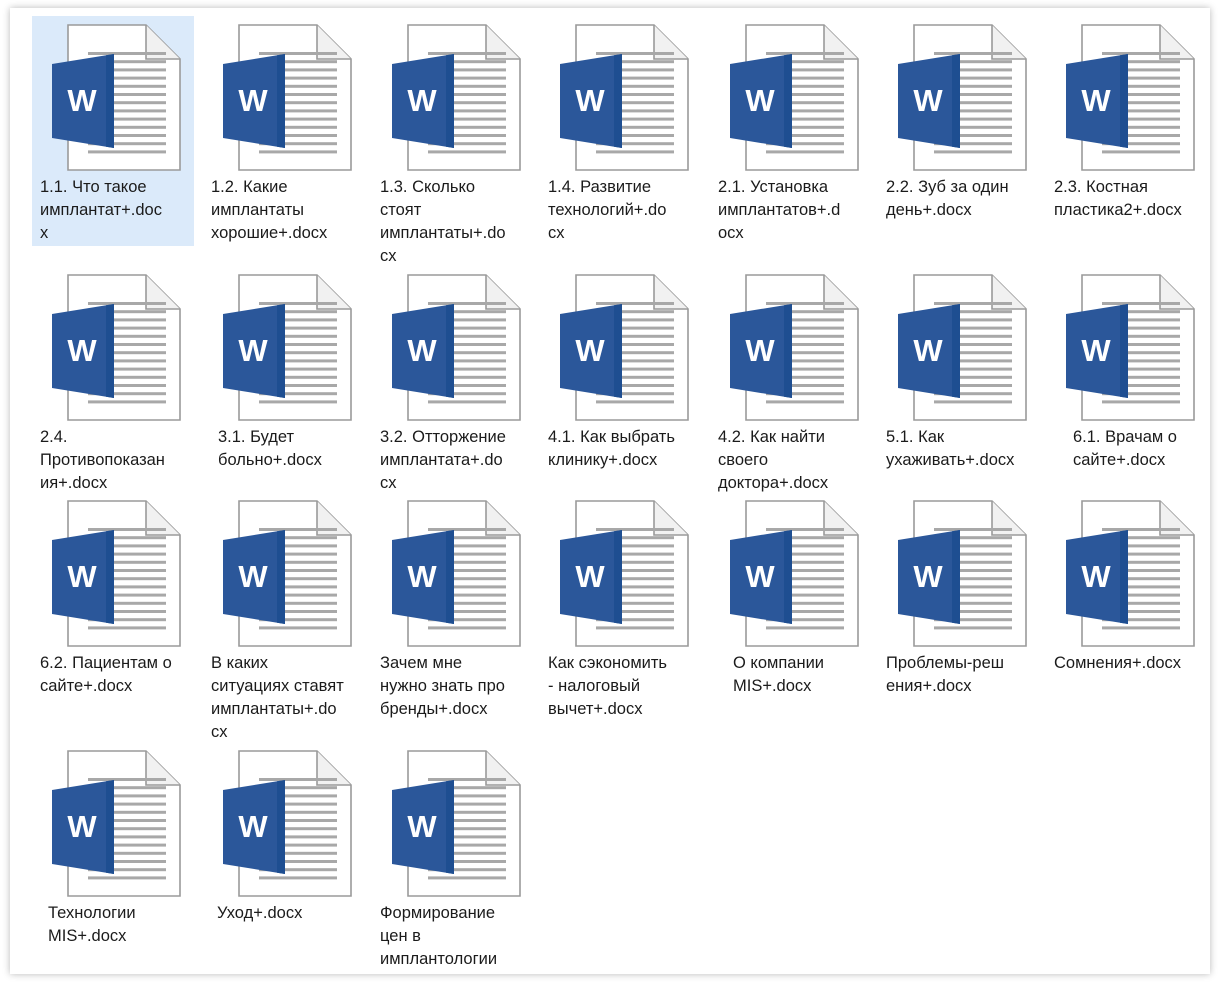  What do you see at coordinates (945, 674) in the screenshot?
I see `file-name-label: Проблемы-реш ения+.docx` at bounding box center [945, 674].